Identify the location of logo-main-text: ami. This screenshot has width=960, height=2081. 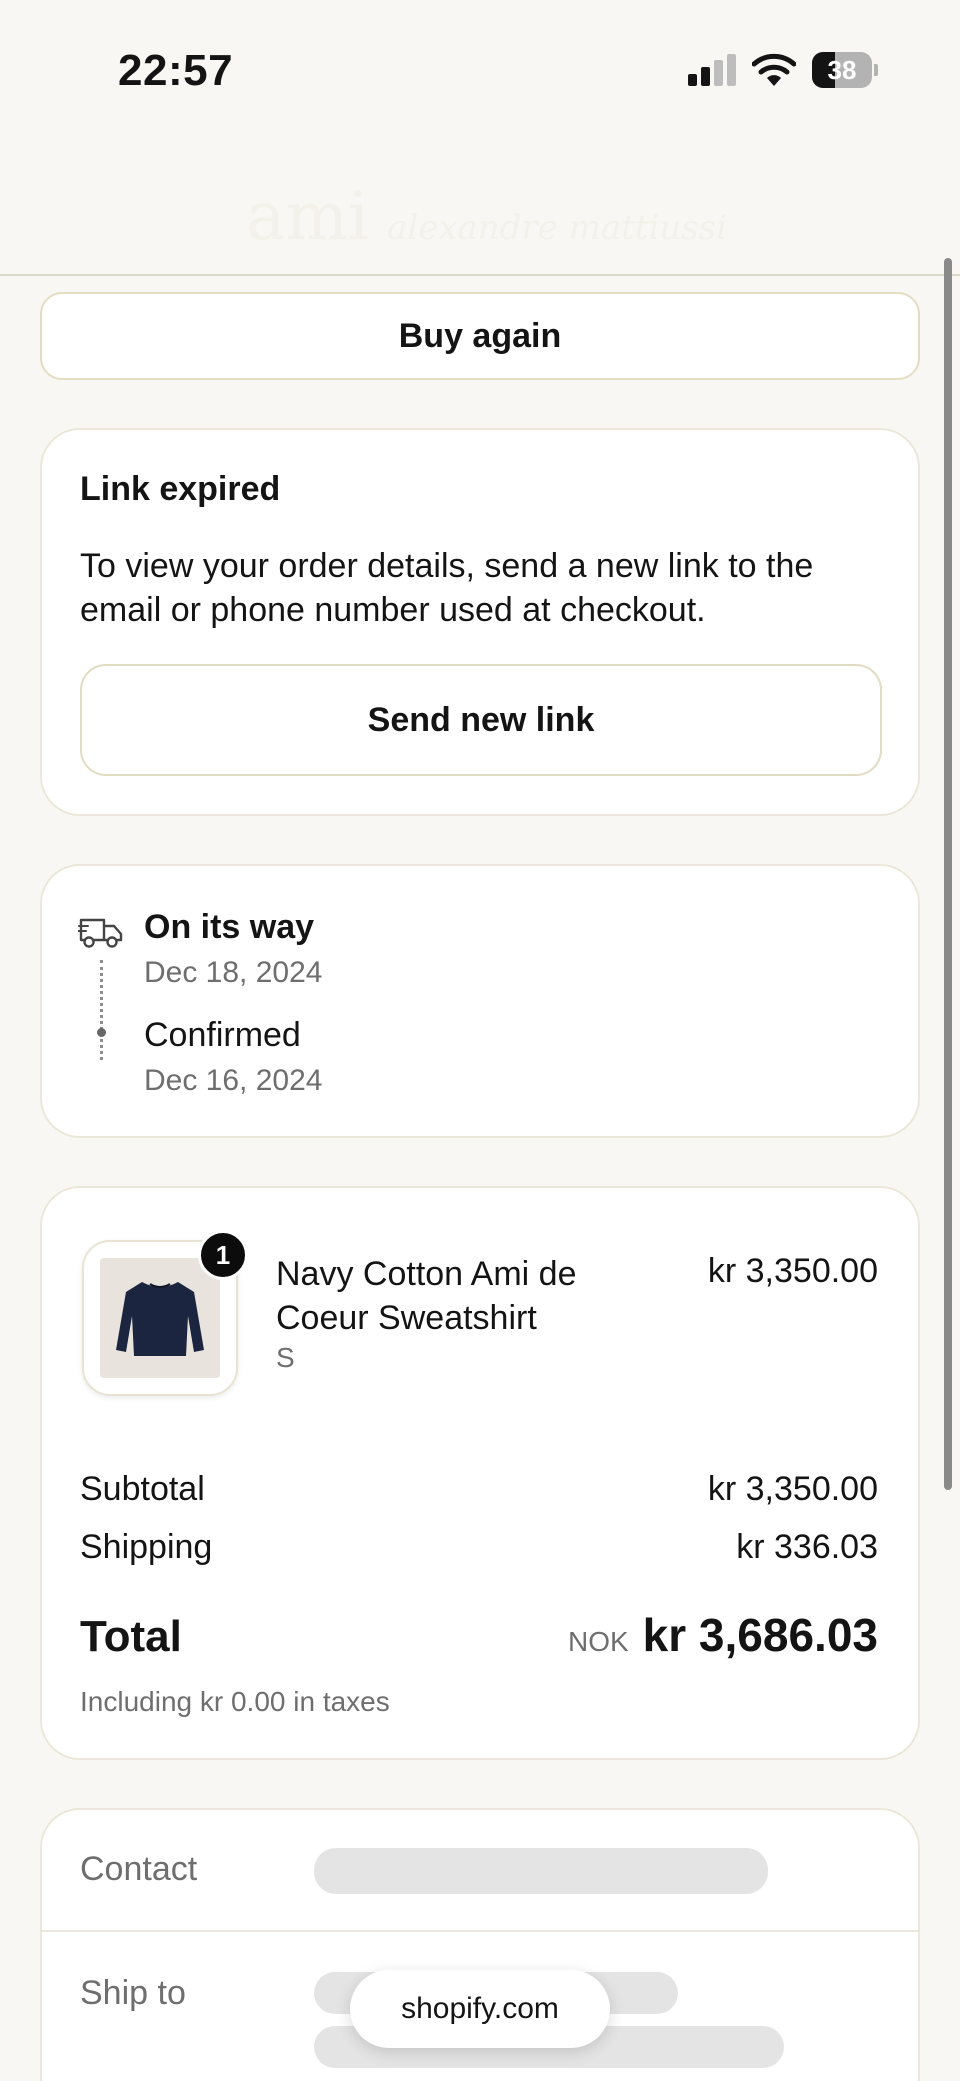
(308, 216).